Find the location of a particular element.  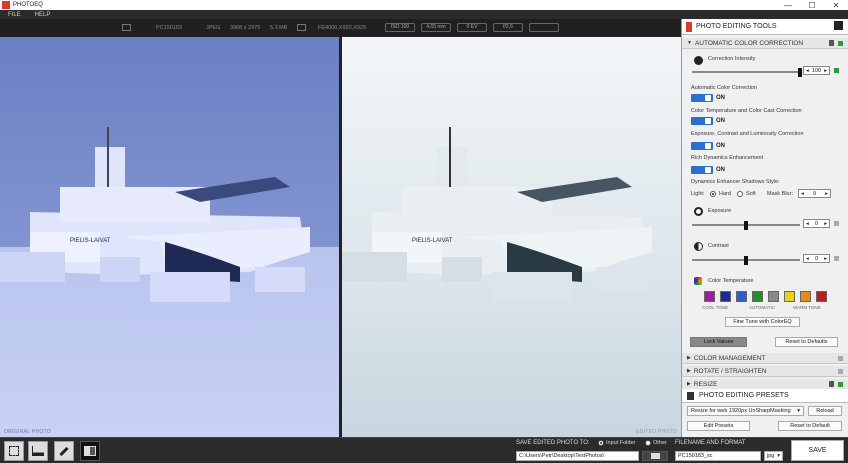

soft-radio is located at coordinates (740, 194).